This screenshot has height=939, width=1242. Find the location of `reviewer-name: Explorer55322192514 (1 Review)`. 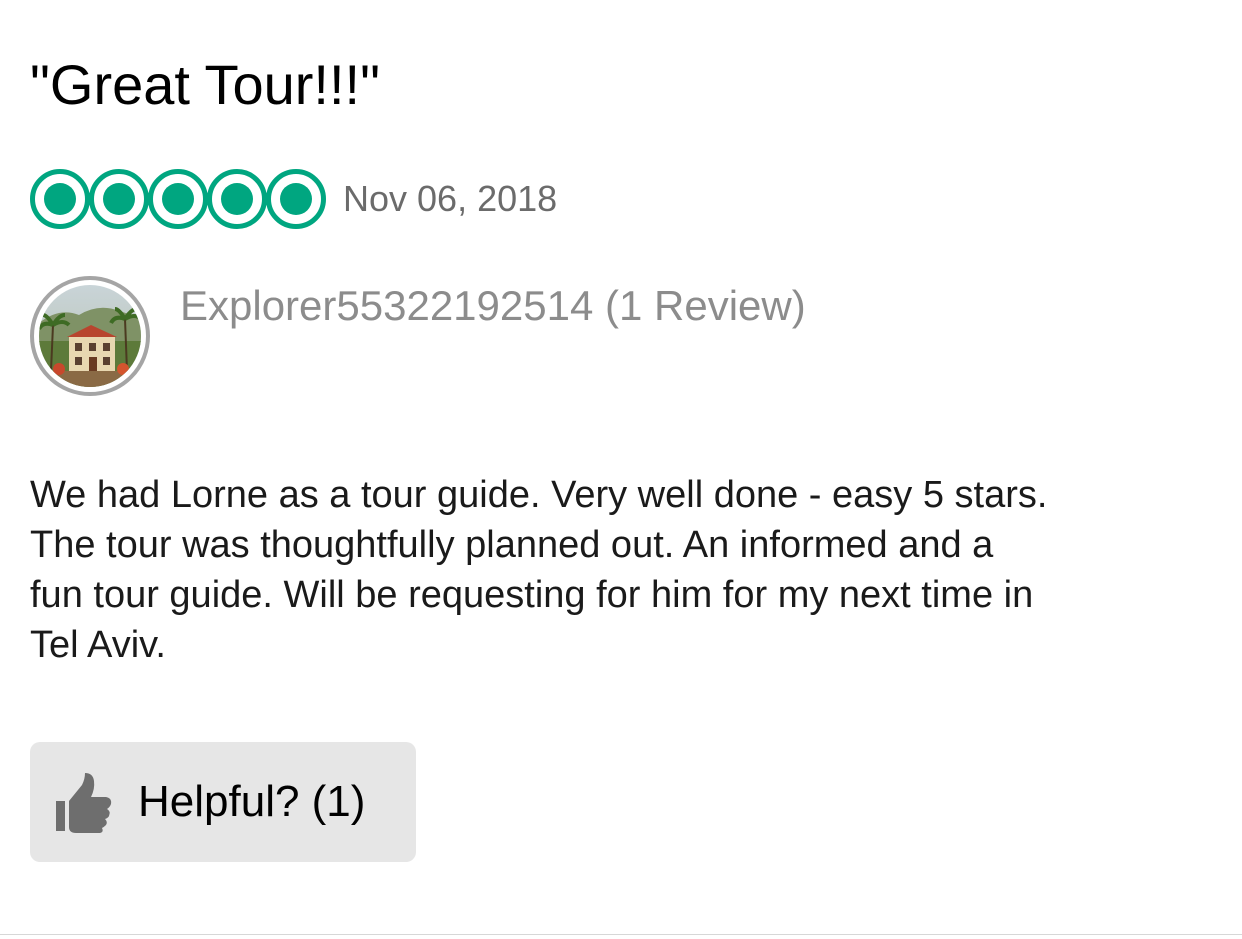

reviewer-name: Explorer55322192514 (1 Review) is located at coordinates (493, 306).